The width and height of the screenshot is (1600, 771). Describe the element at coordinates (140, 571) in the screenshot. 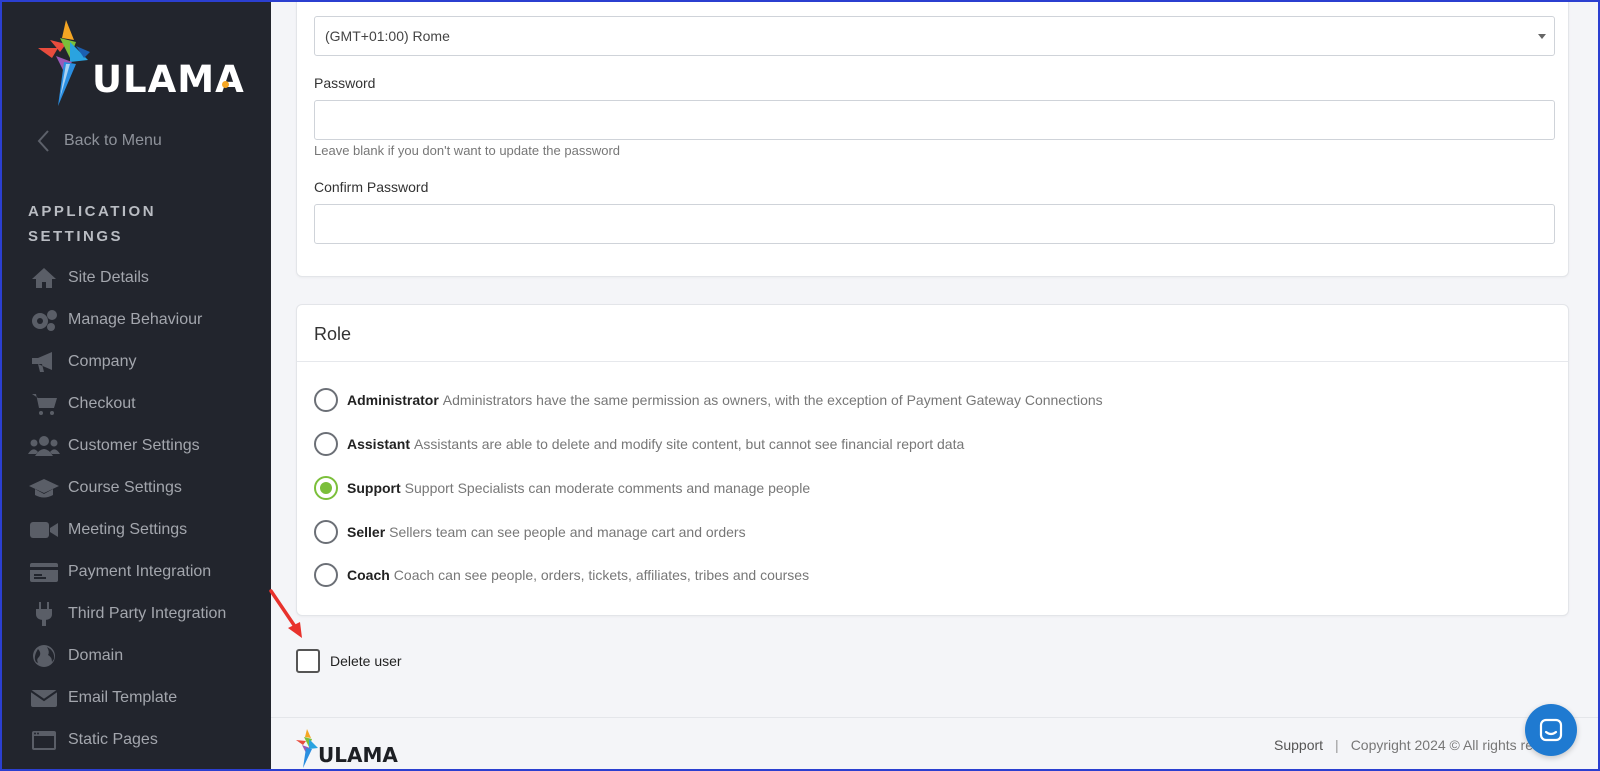

I see `sidebar-item-label: Payment Integration` at that location.